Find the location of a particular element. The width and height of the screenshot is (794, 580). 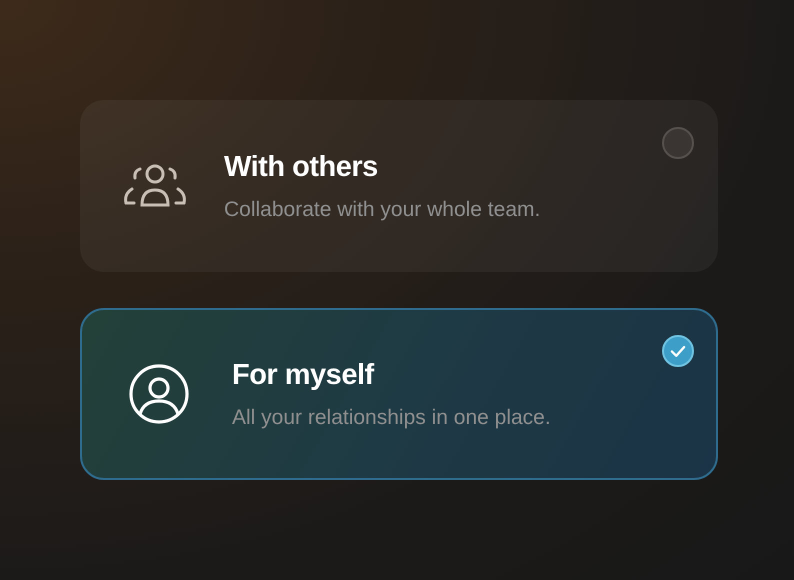

option-title: For myself is located at coordinates (304, 375).